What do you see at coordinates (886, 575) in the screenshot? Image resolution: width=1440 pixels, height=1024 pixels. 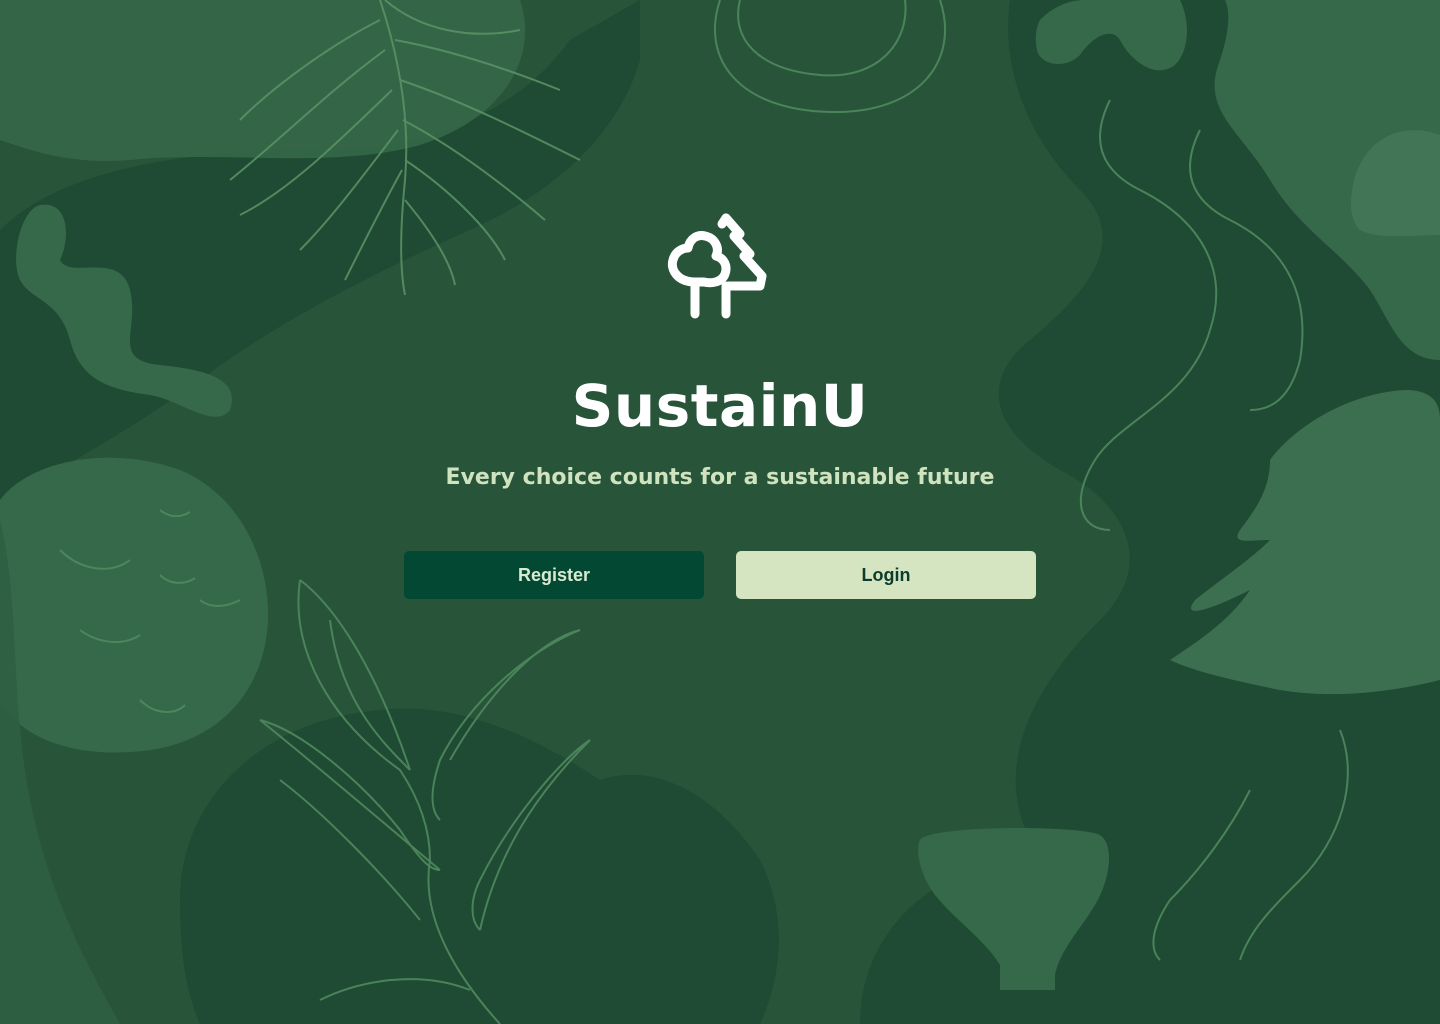 I see `login-button: Login` at bounding box center [886, 575].